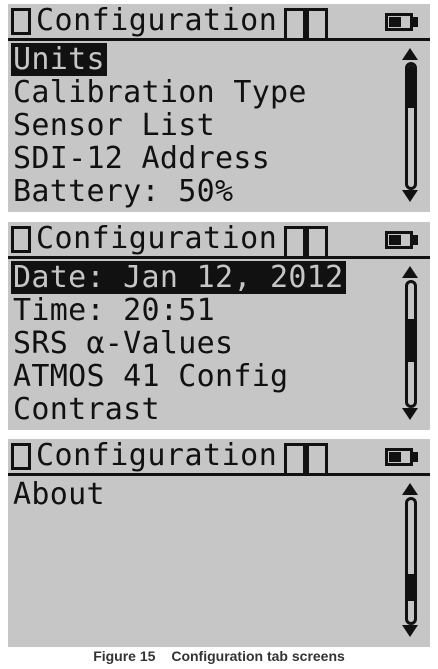 This screenshot has height=669, width=438. I want to click on figure-caption-text: Configuration tab screens, so click(258, 656).